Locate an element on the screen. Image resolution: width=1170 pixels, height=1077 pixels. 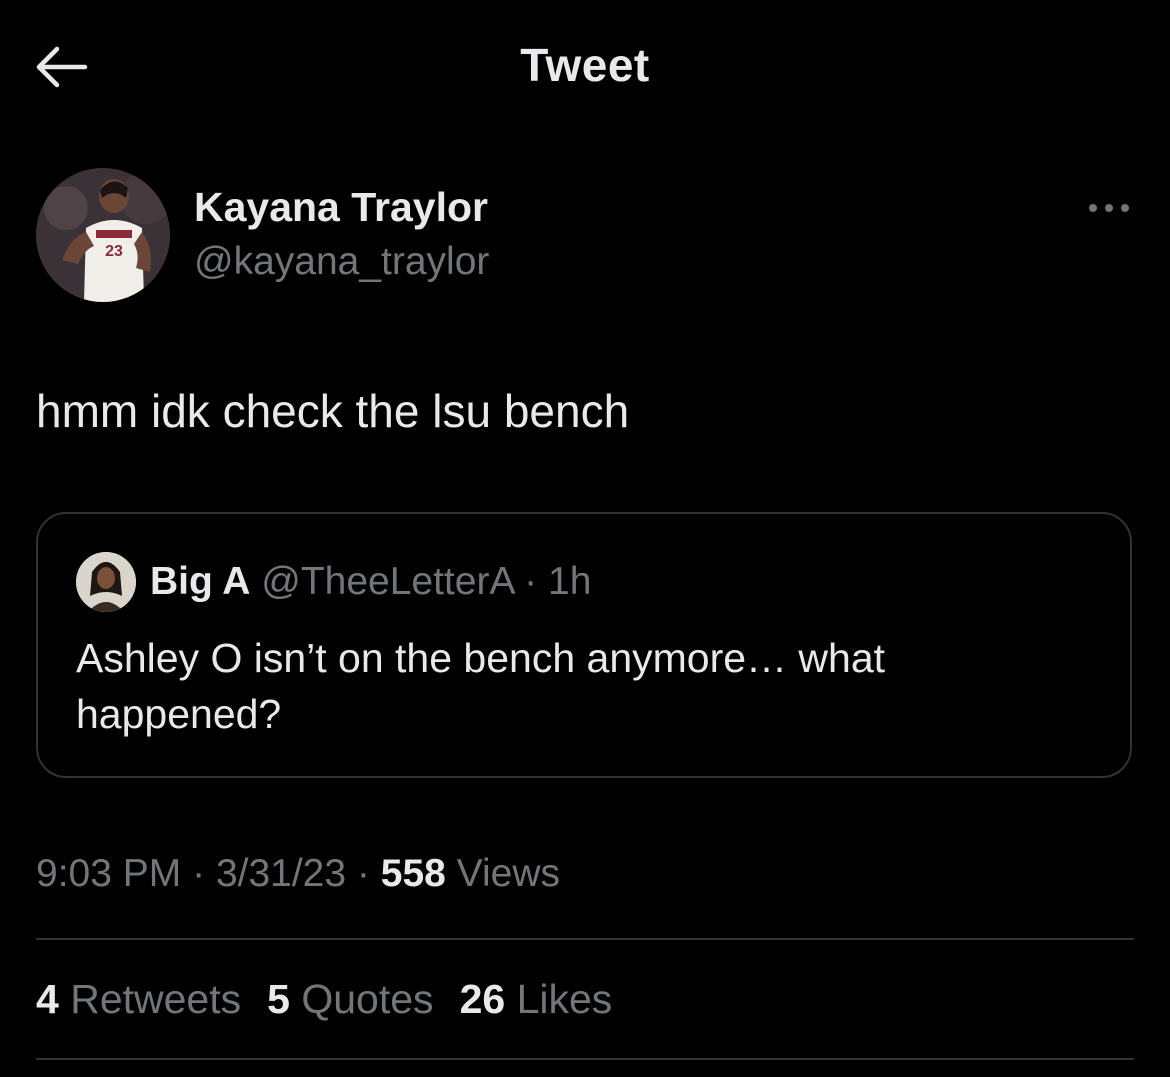
views-count: 558 is located at coordinates (413, 873).